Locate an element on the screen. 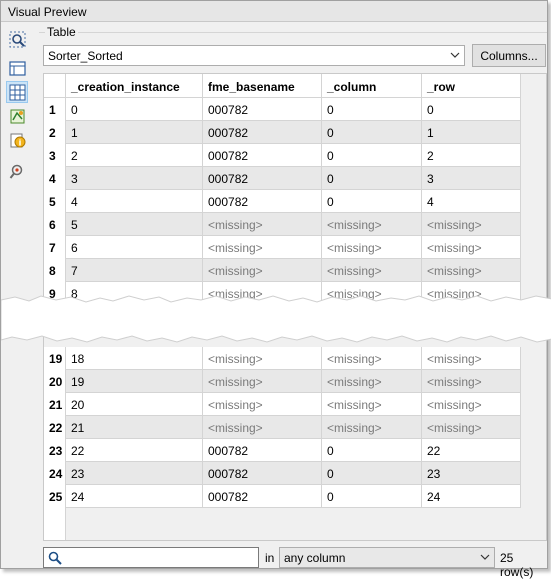 This screenshot has height=579, width=551. table-row: 3 2 000782 0 2 is located at coordinates (282, 155).